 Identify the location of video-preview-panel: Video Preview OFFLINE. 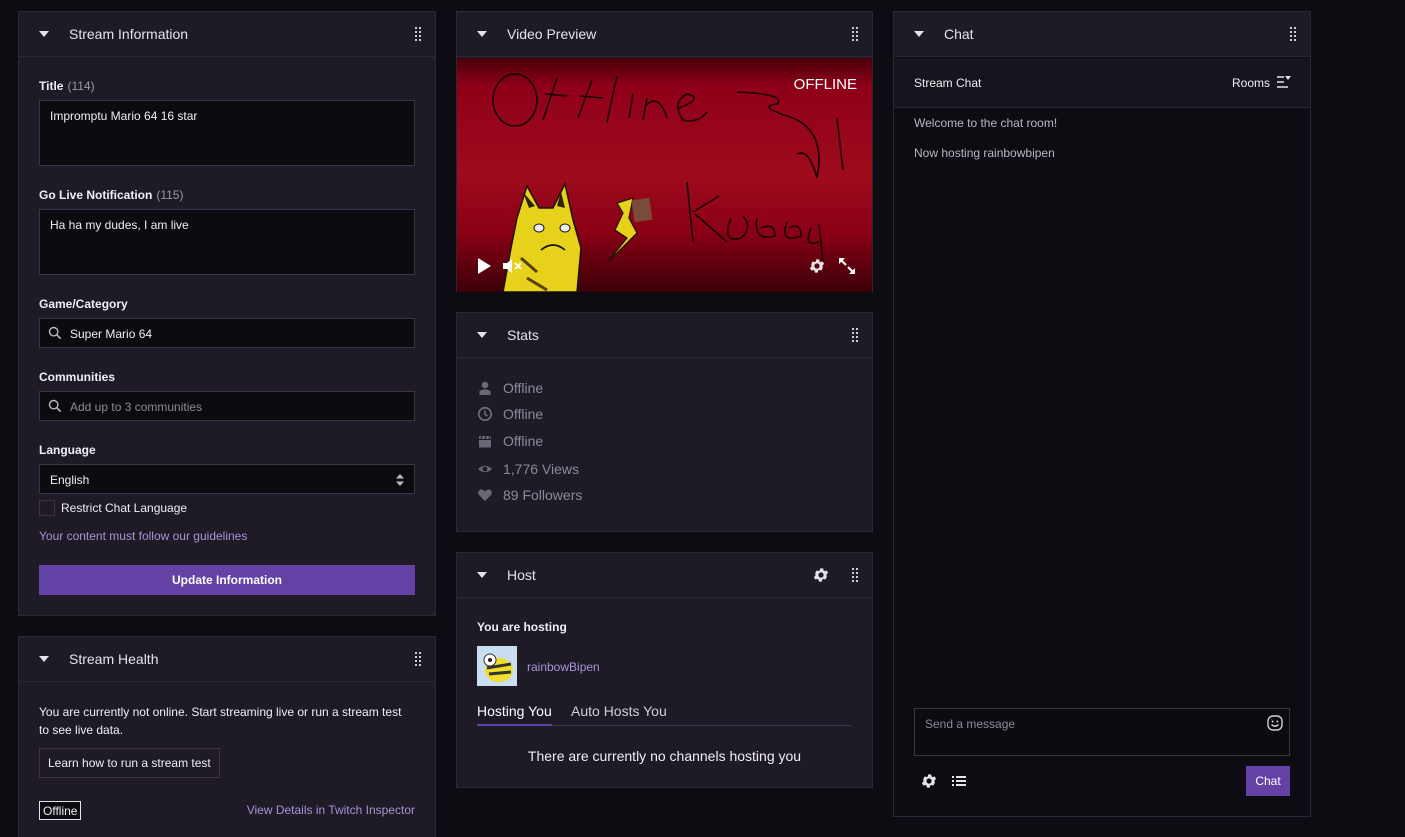
(664, 151).